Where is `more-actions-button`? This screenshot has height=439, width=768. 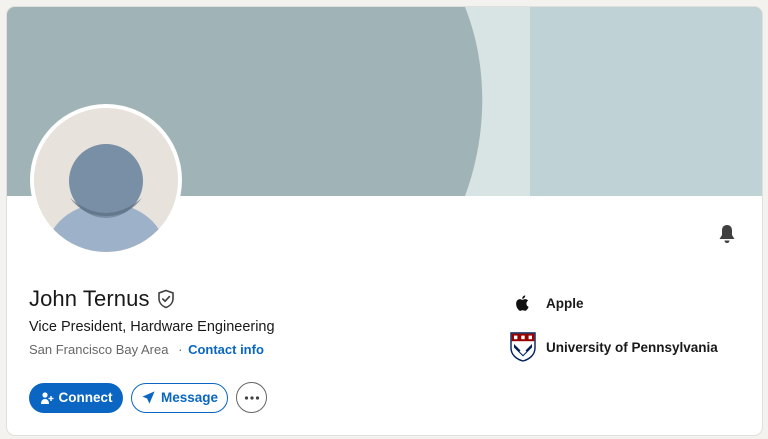 more-actions-button is located at coordinates (251, 397).